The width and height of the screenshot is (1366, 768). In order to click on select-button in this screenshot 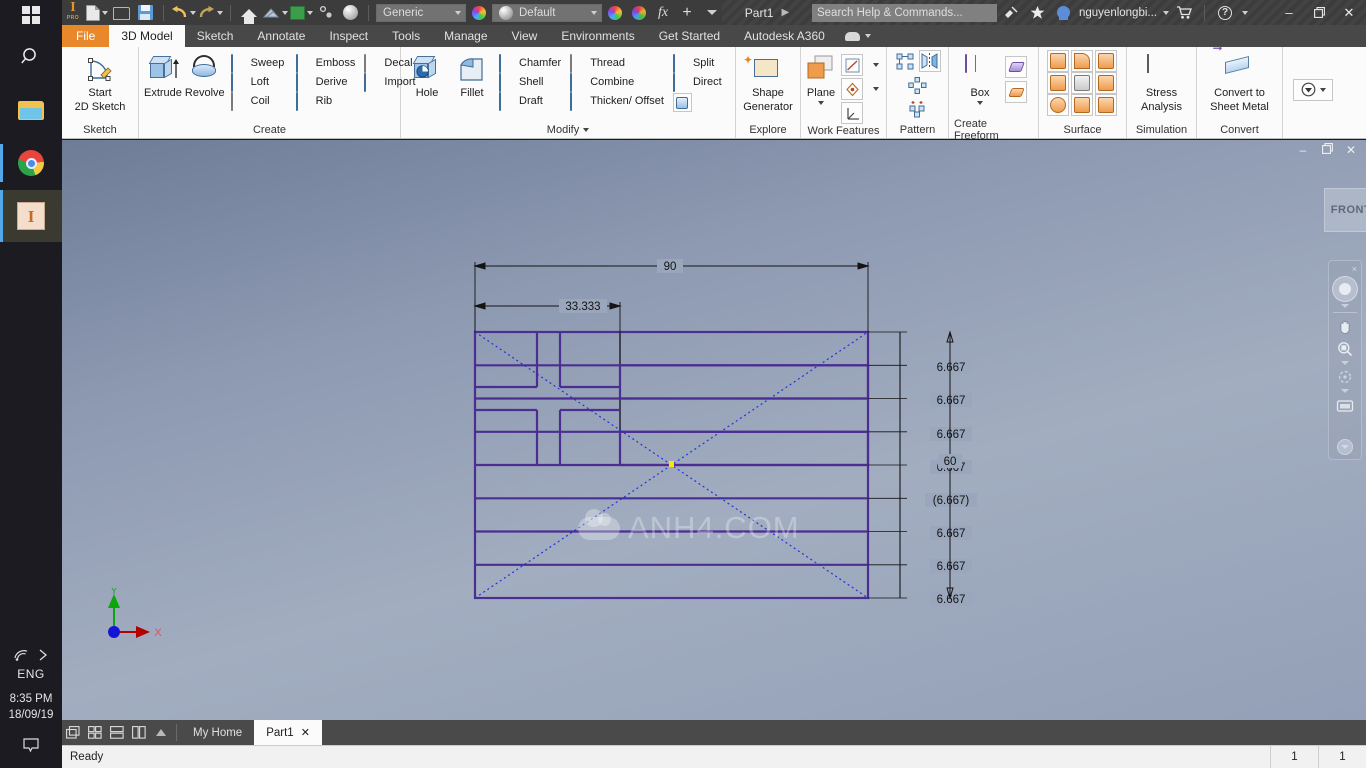, I will do `click(326, 12)`.